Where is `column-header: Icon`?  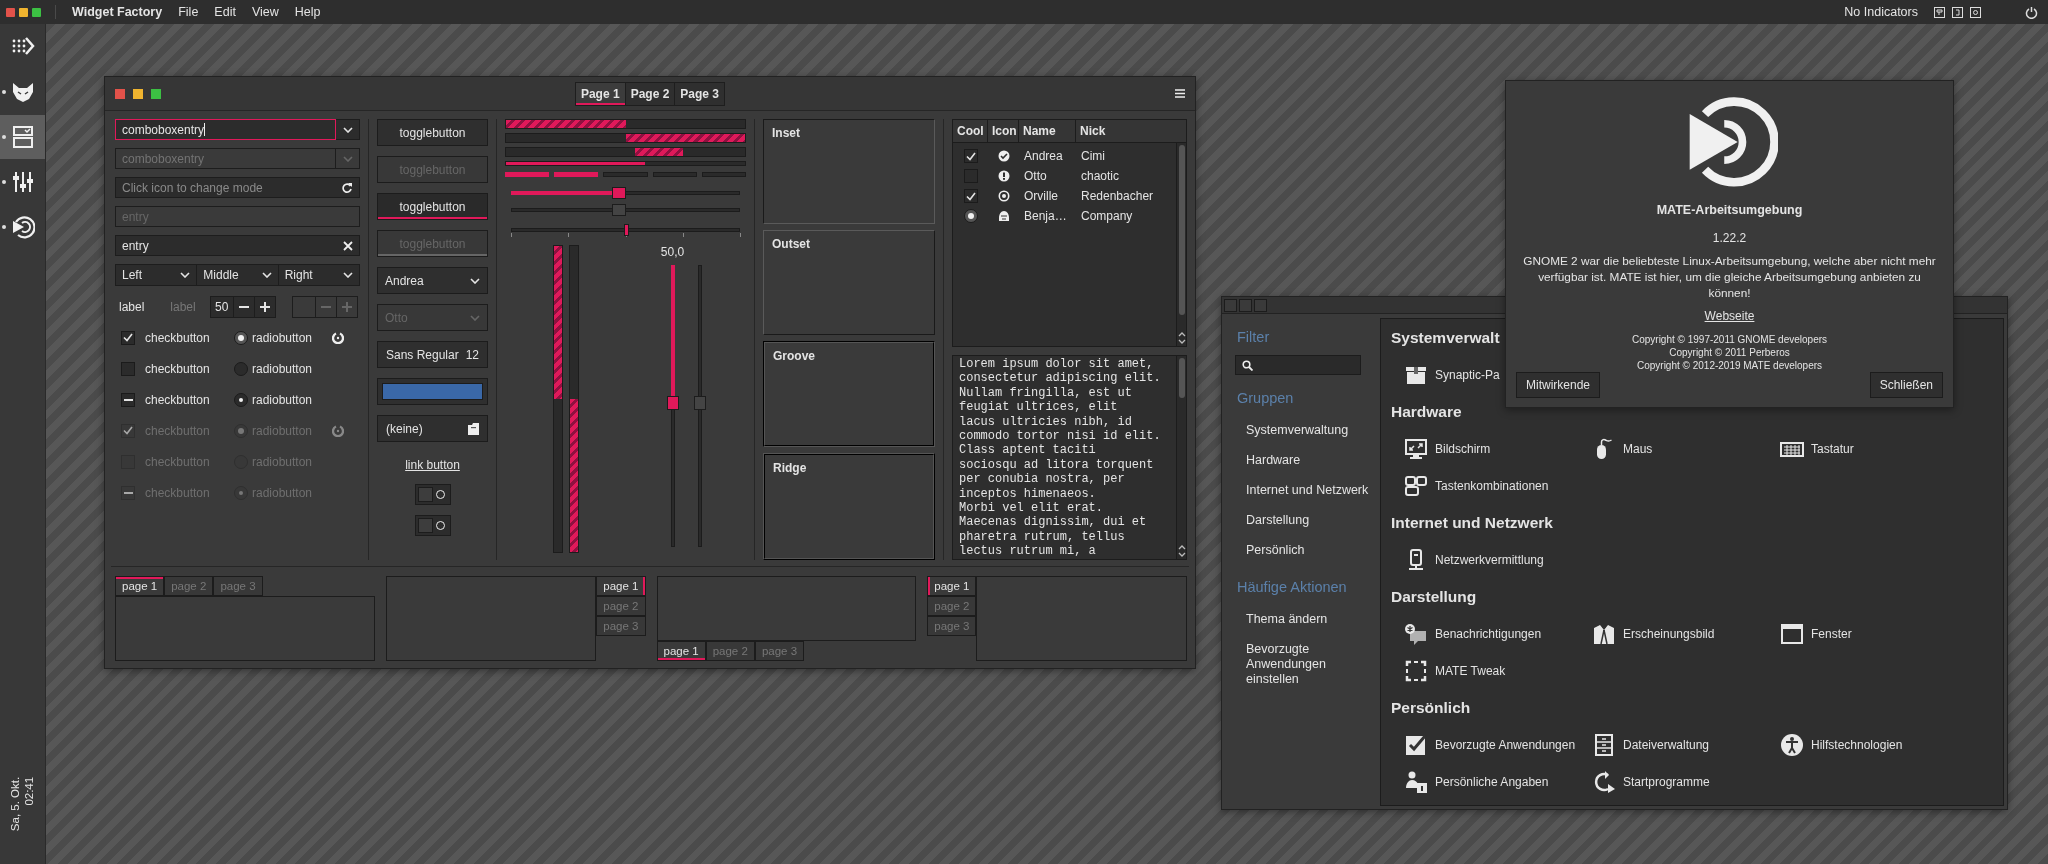
column-header: Icon is located at coordinates (1003, 131).